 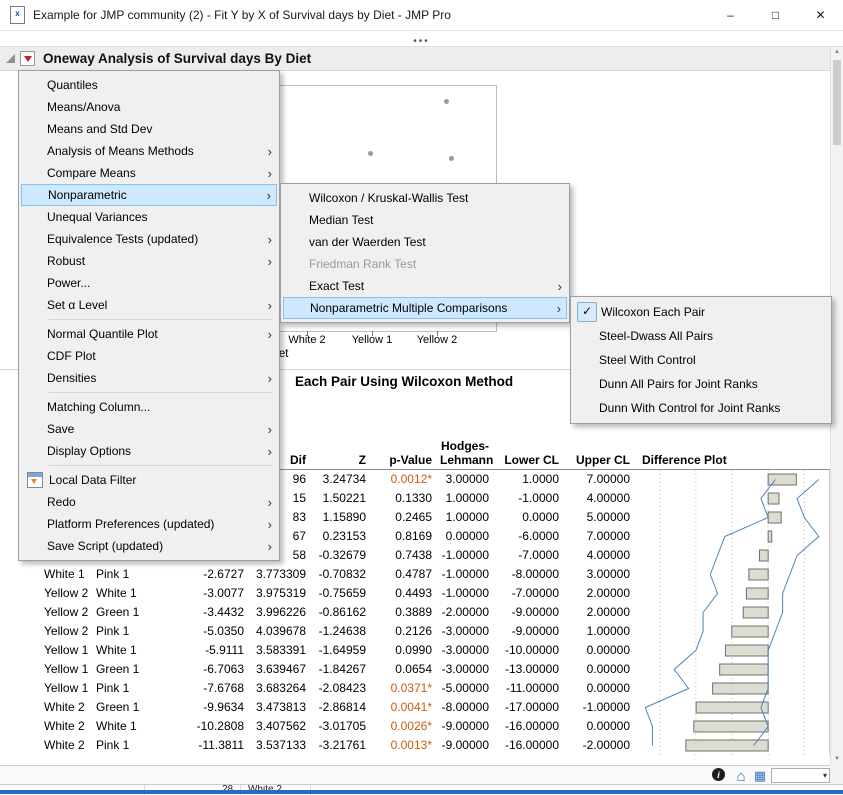 I want to click on menu-item-save: Save ›, so click(x=149, y=429).